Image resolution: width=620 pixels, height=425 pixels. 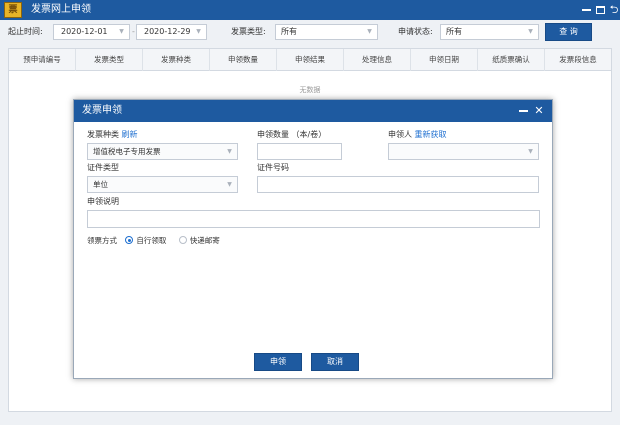 I want to click on column-header: 处理信息, so click(x=377, y=60).